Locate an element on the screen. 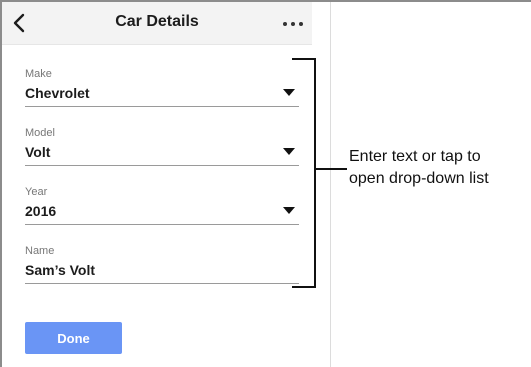  name-label: Name is located at coordinates (40, 251).